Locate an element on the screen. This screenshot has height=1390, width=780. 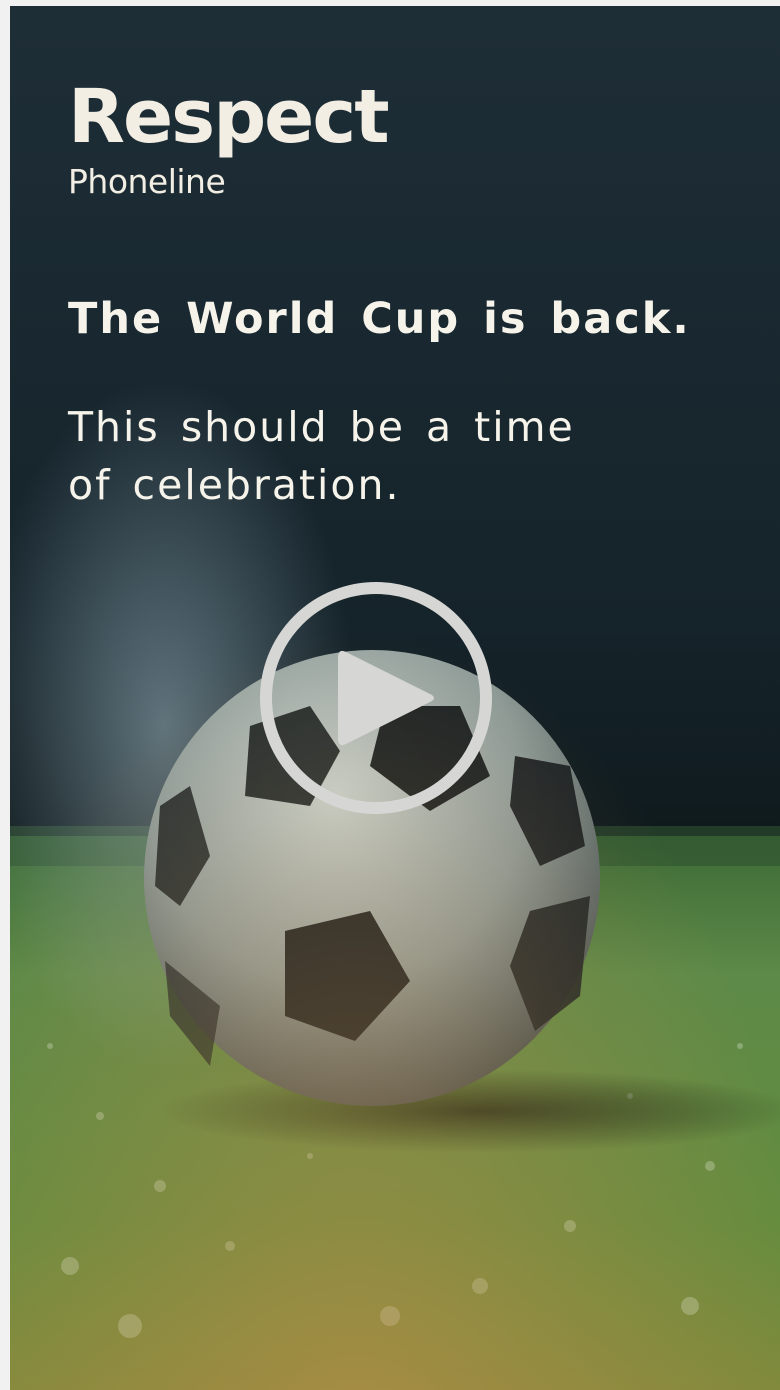
brand-subtitle: Phoneline is located at coordinates (147, 181).